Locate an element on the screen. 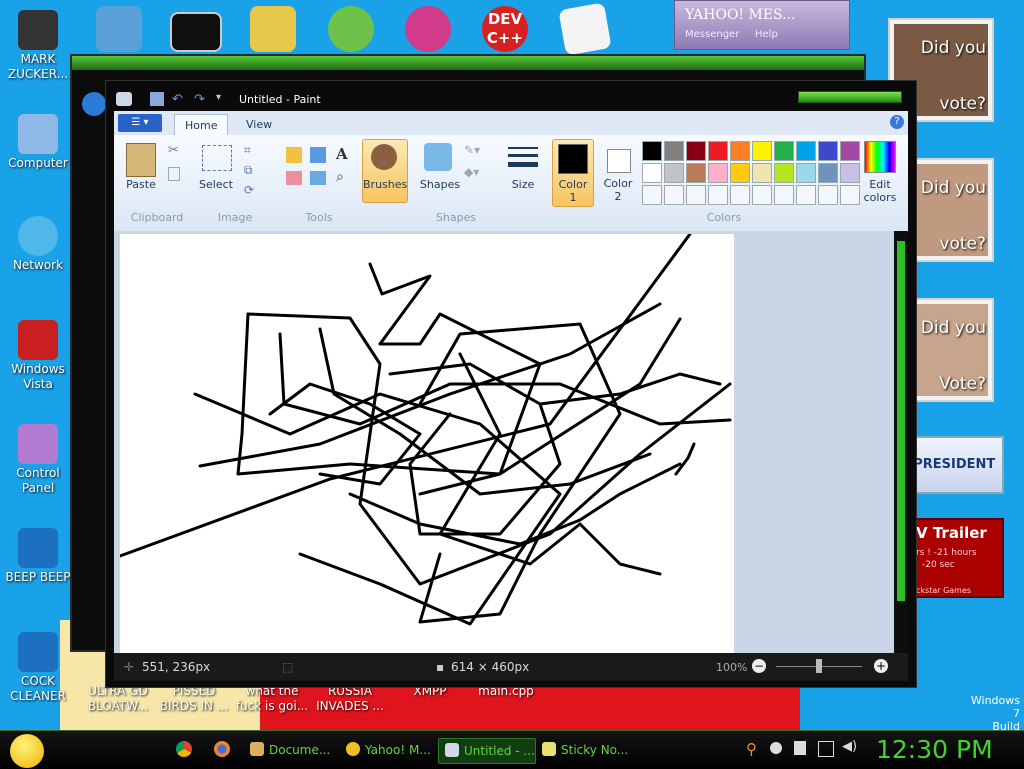  chrome-icon is located at coordinates (184, 749).